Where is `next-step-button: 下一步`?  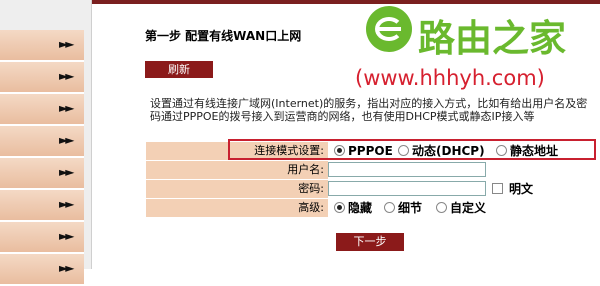
next-step-button: 下一步 is located at coordinates (370, 242).